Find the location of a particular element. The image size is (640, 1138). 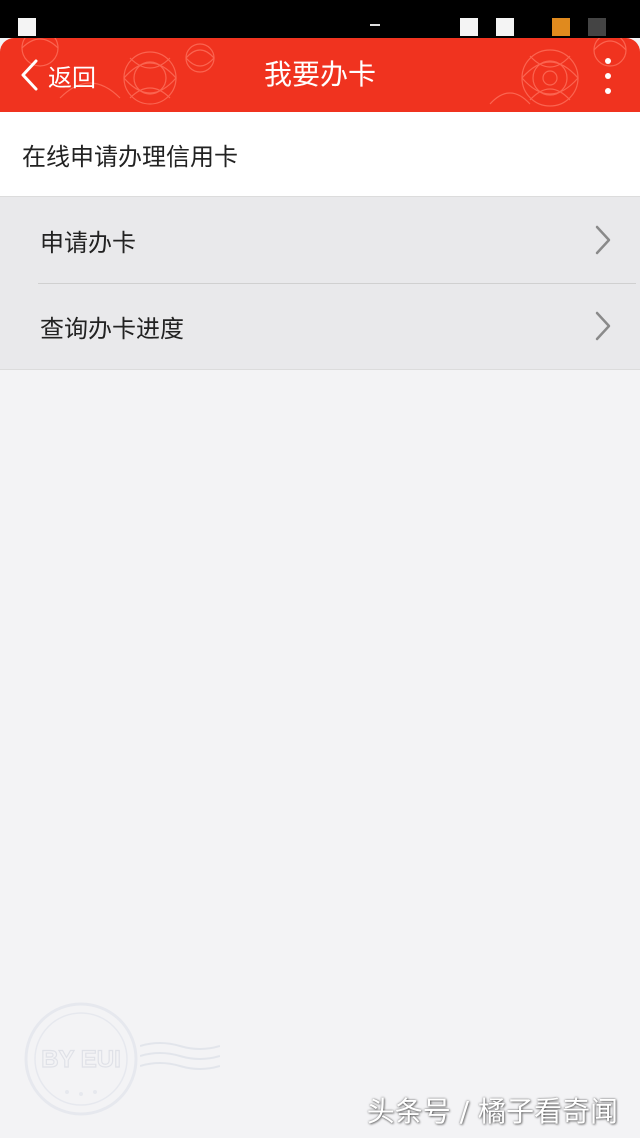

chevron-left-icon is located at coordinates (29, 75).